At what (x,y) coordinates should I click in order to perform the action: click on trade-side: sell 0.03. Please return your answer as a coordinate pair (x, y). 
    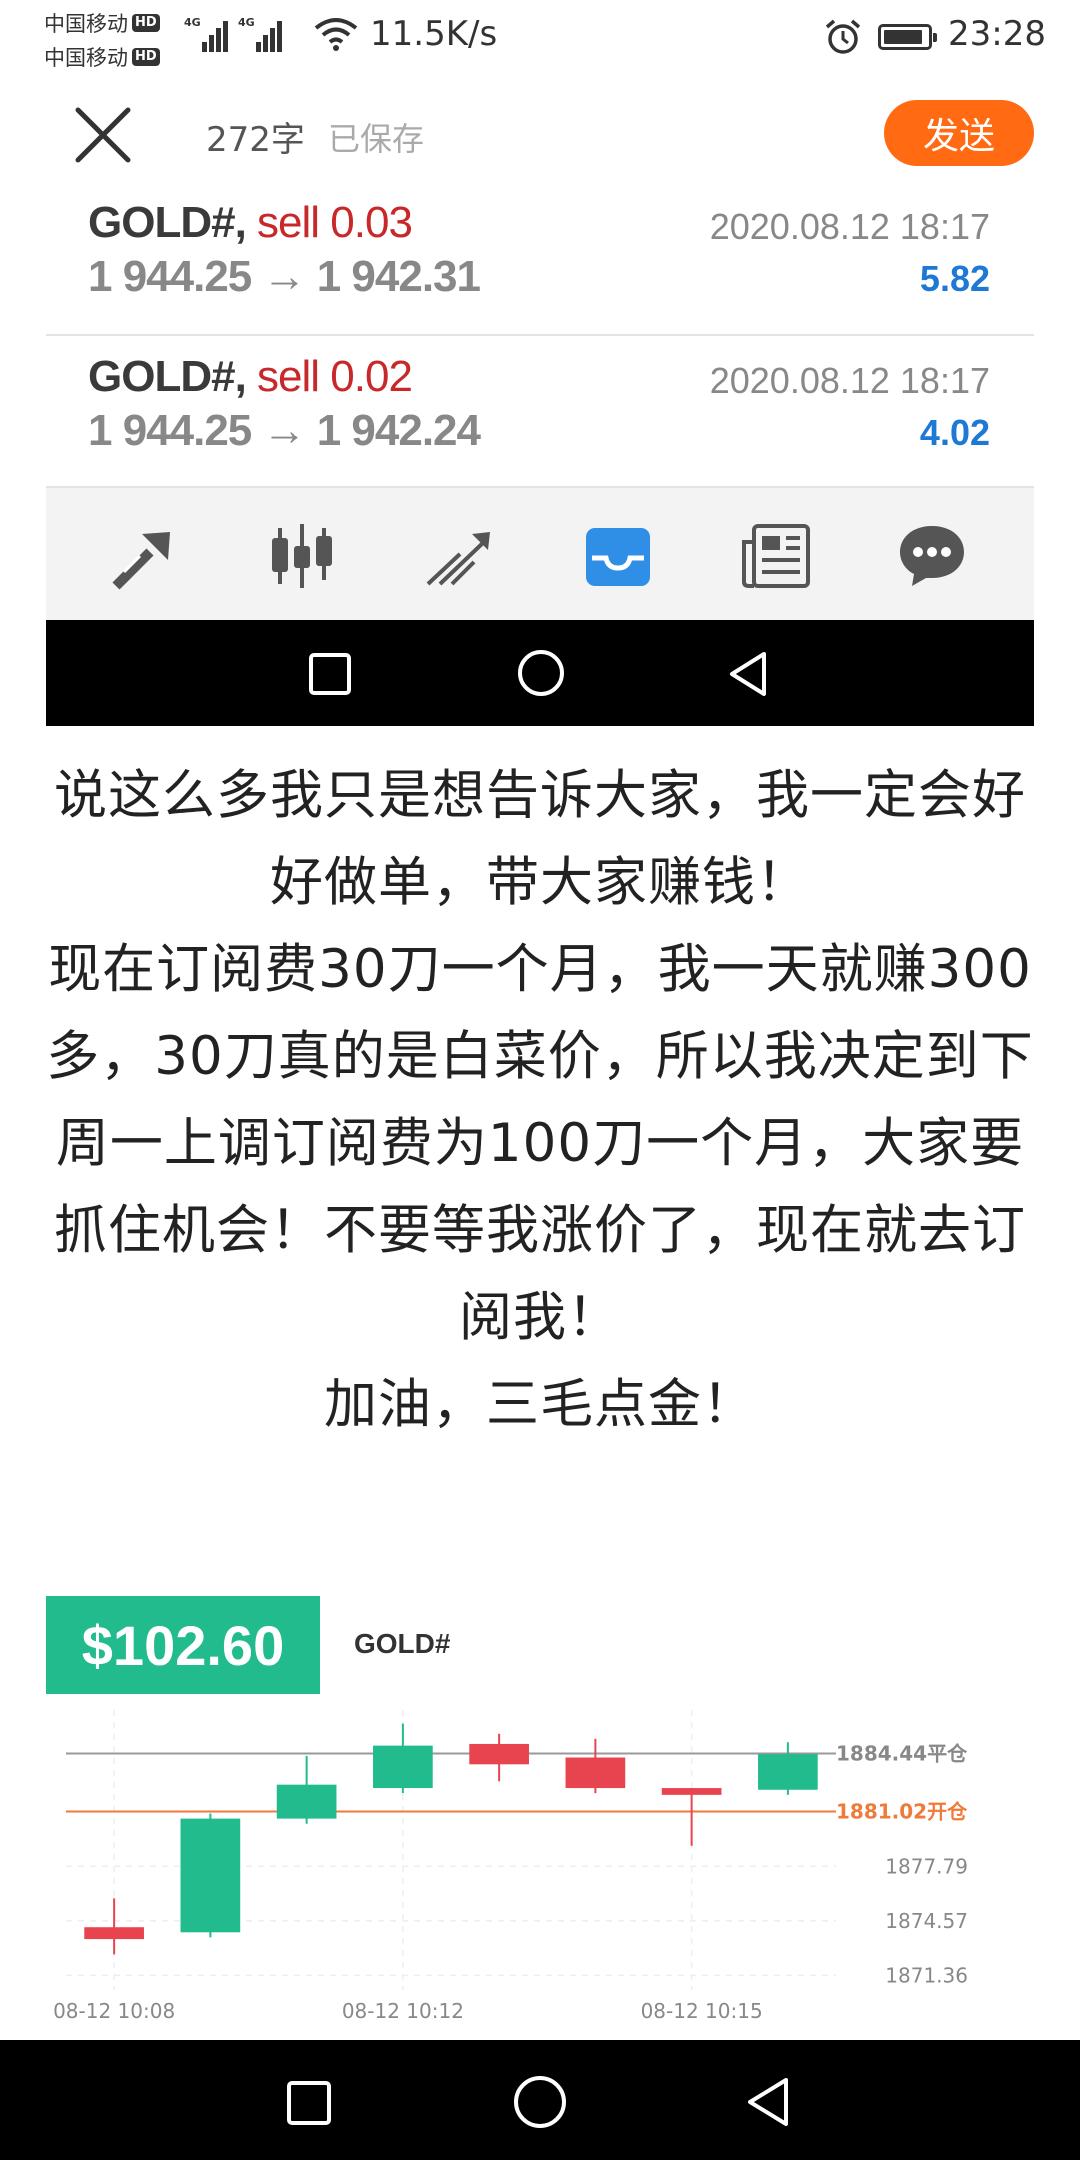
    Looking at the image, I should click on (335, 222).